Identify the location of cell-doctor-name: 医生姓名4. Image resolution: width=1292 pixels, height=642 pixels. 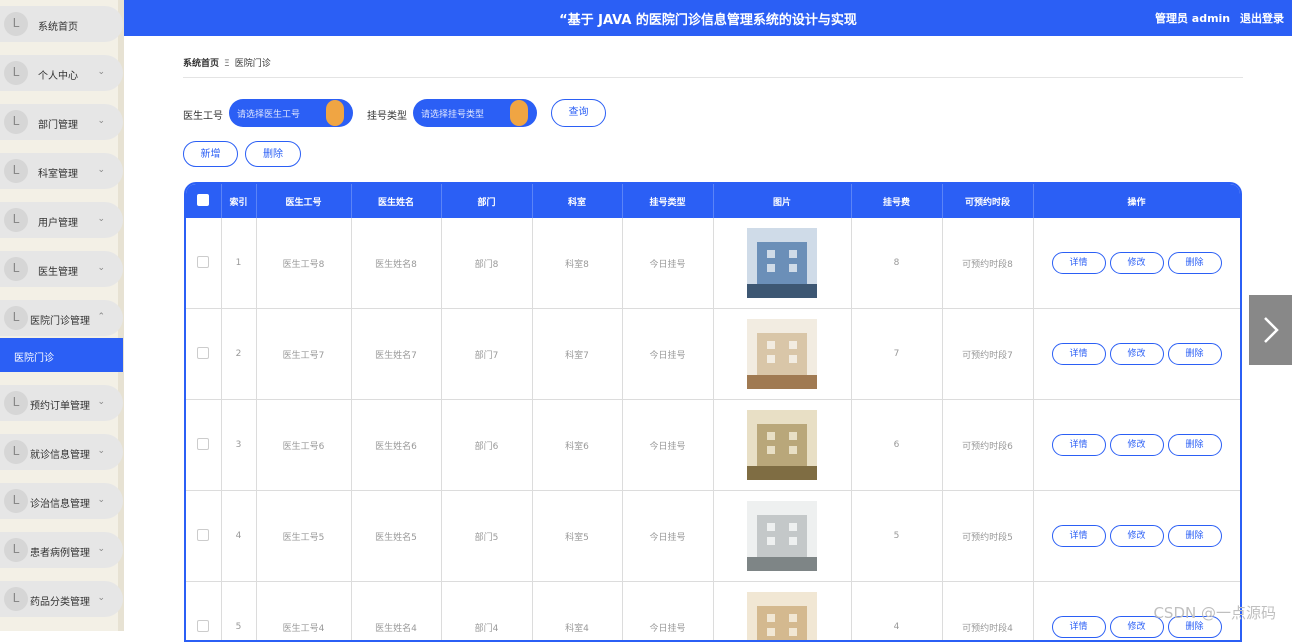
(396, 612).